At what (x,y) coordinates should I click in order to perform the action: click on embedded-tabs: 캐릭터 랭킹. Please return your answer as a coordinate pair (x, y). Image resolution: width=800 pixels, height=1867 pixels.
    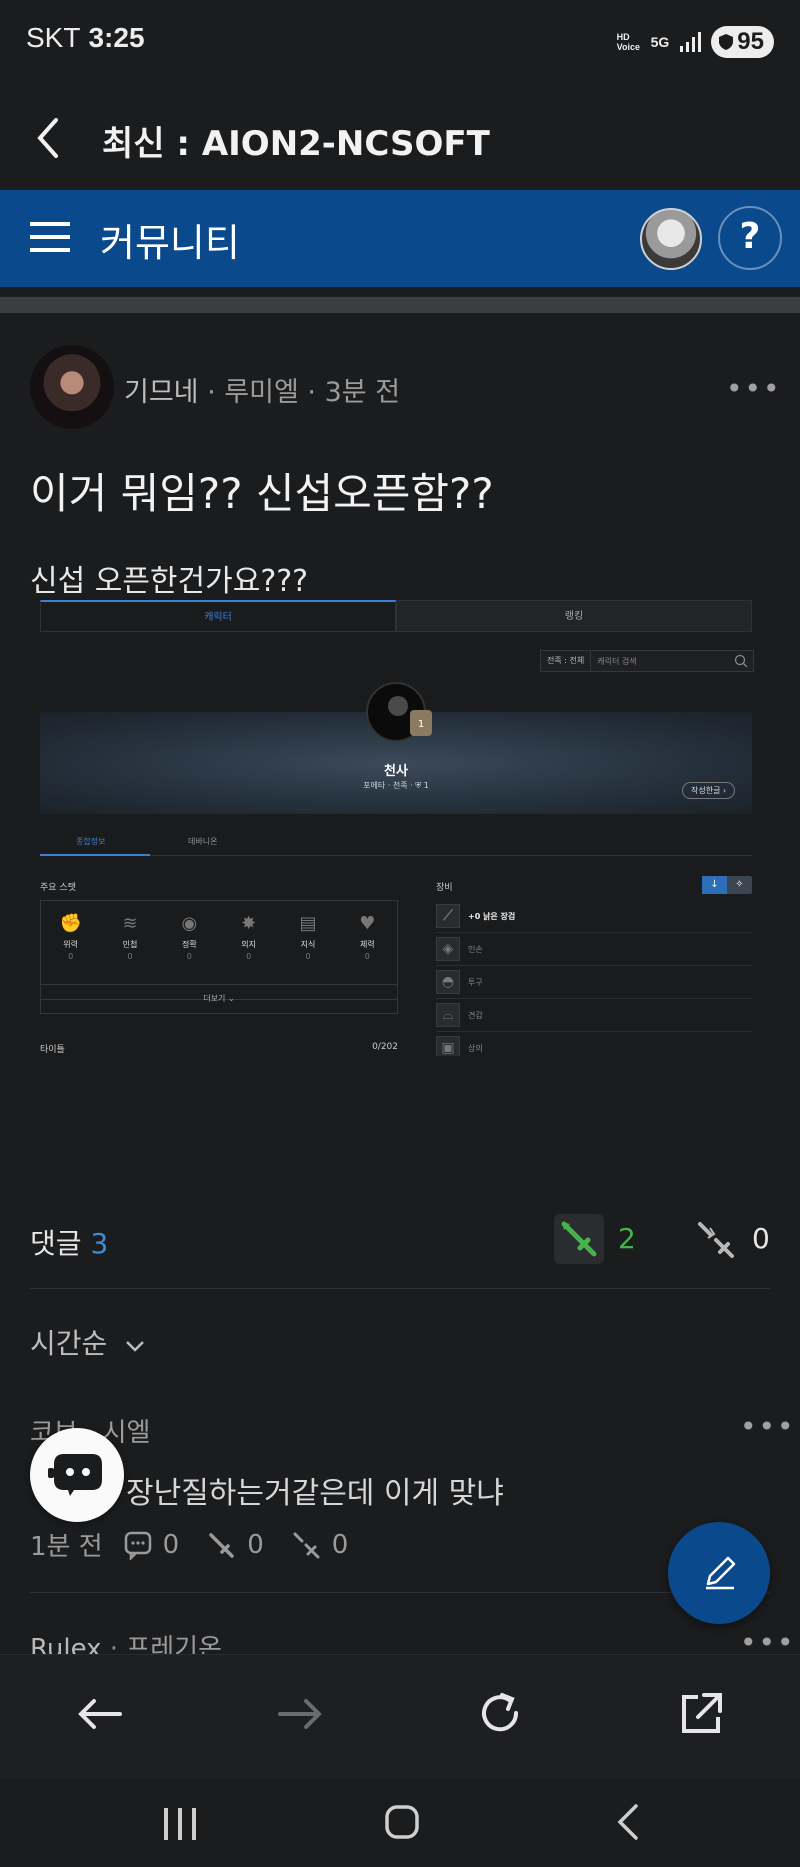
    Looking at the image, I should click on (396, 616).